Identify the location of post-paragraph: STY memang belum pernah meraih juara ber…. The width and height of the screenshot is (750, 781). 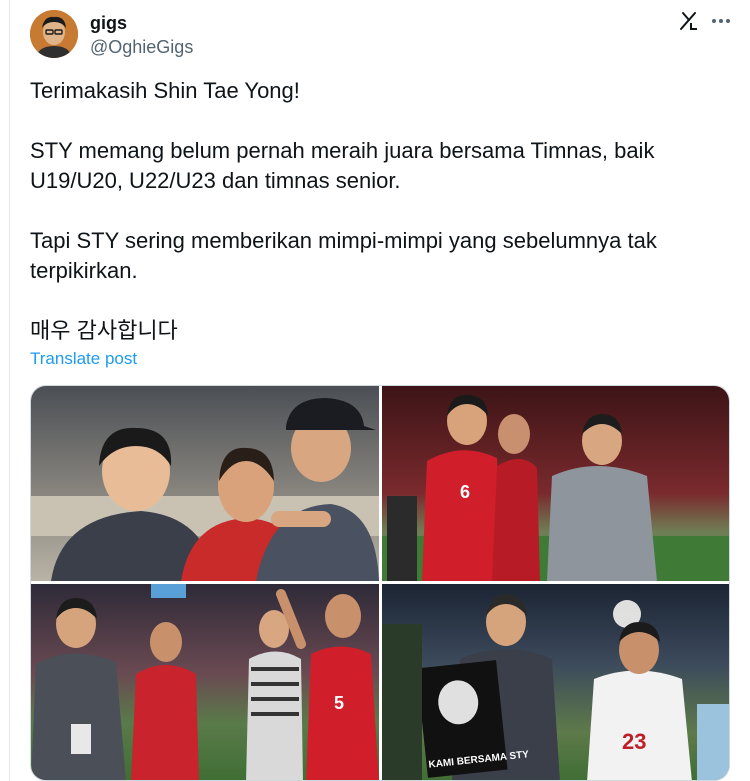
(345, 165).